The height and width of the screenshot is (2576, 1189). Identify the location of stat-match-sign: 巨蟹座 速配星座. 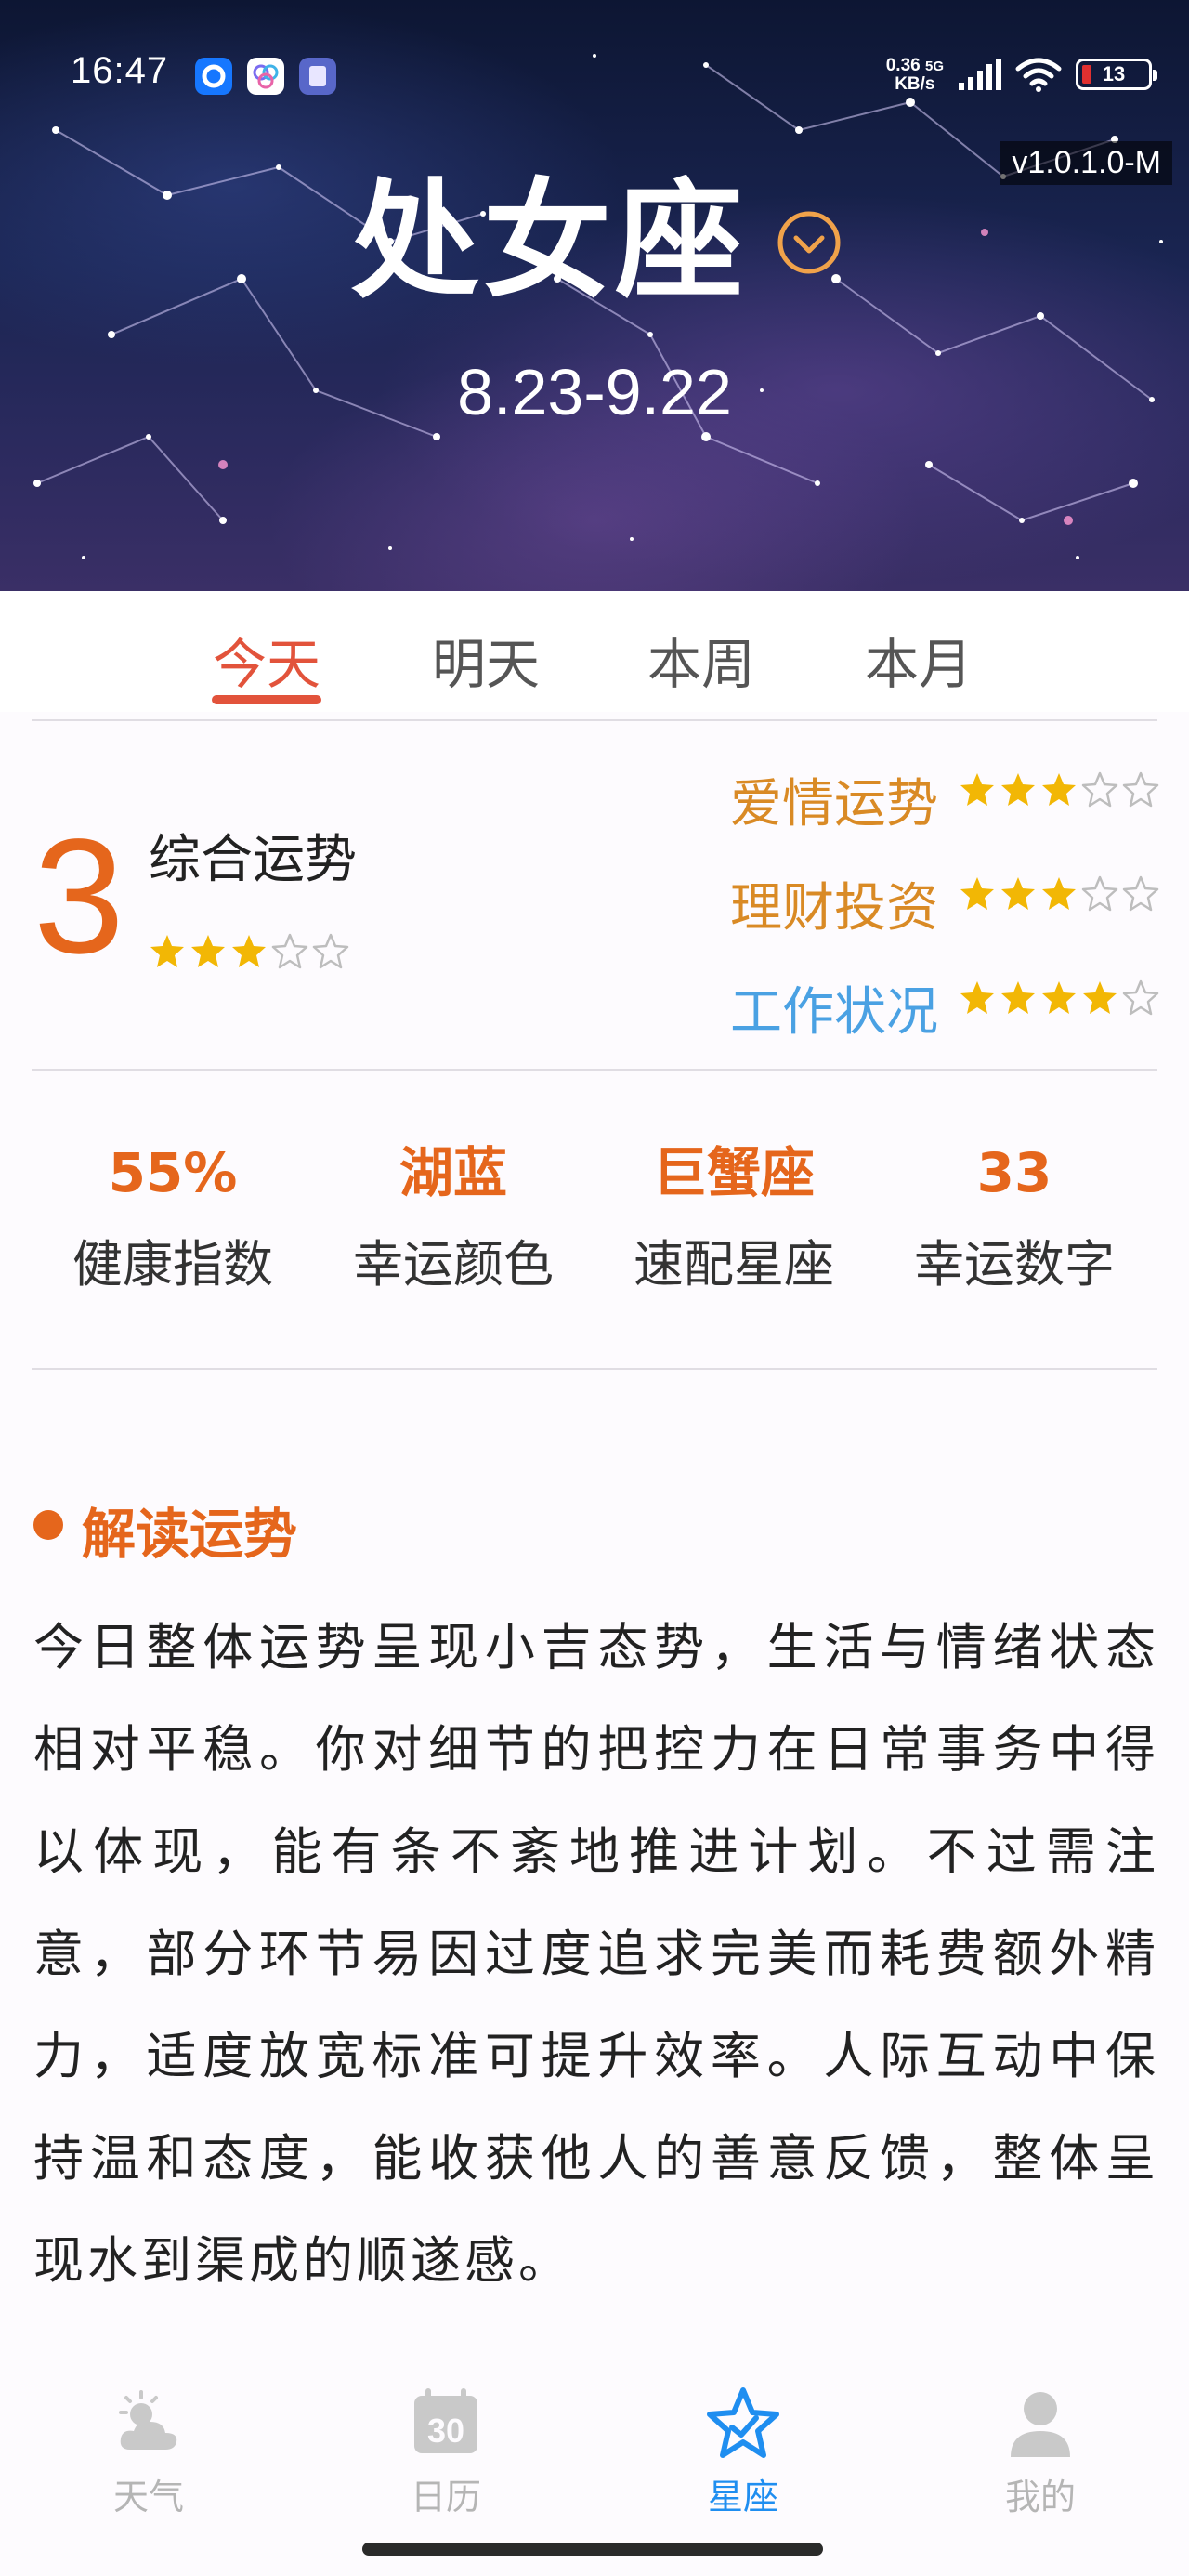
(733, 1216).